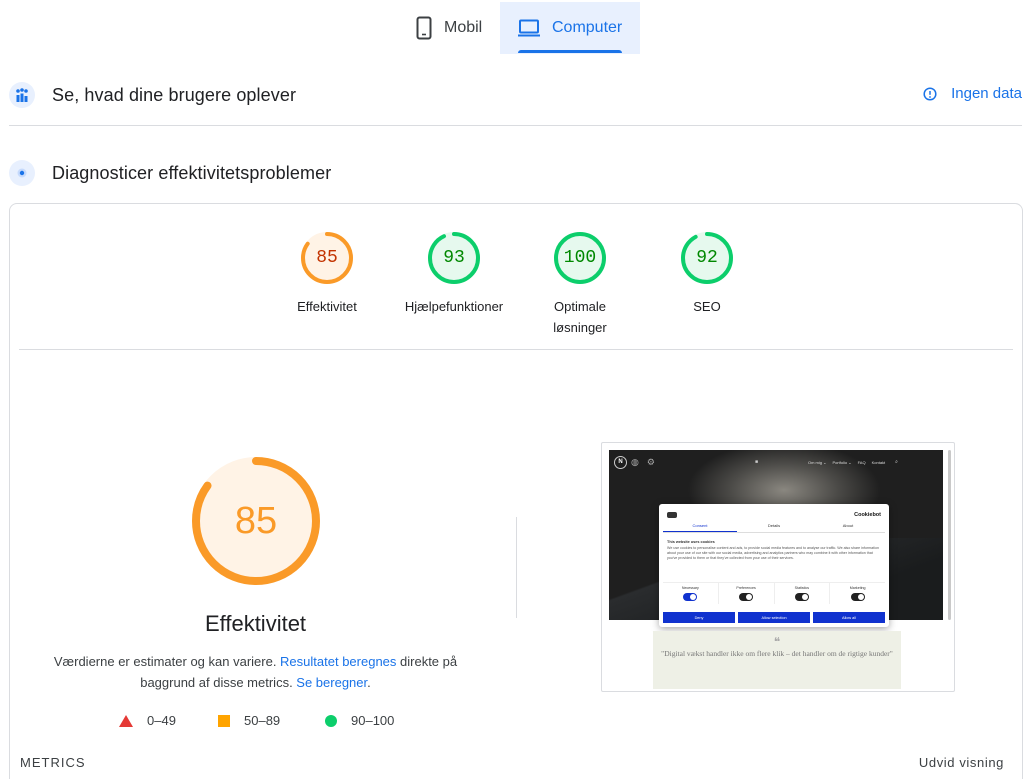  I want to click on performance-title: Effektivitet, so click(255, 623).